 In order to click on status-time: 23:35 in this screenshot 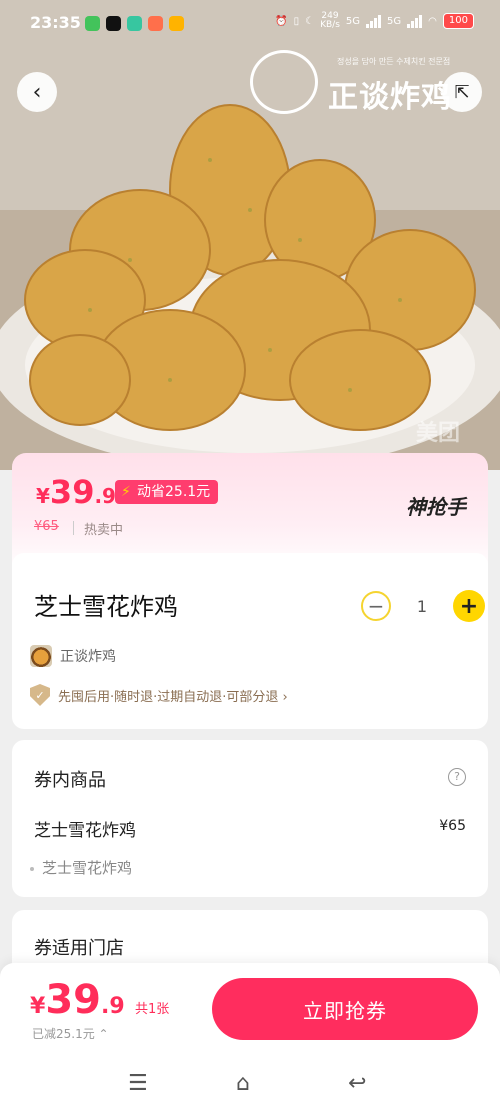, I will do `click(55, 22)`.